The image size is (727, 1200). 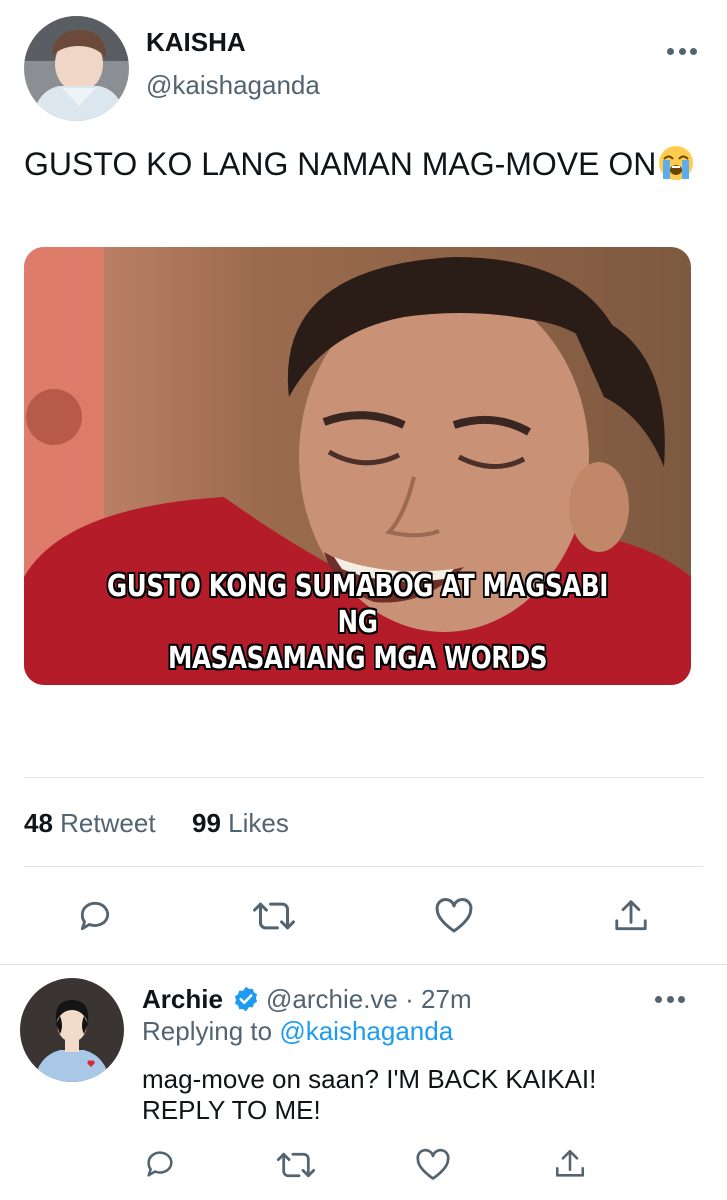 I want to click on tweet-text: GUSTO KO LANG NAMAN MAG-MOVE ON, so click(x=364, y=164).